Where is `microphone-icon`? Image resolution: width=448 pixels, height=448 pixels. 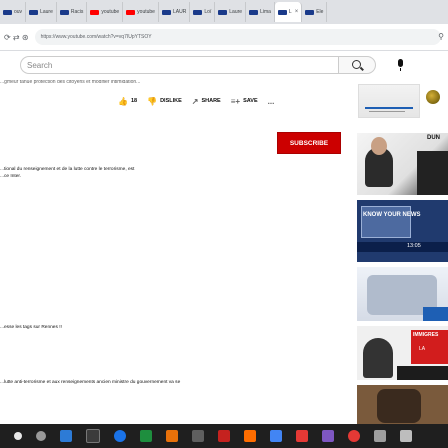
microphone-icon is located at coordinates (400, 65).